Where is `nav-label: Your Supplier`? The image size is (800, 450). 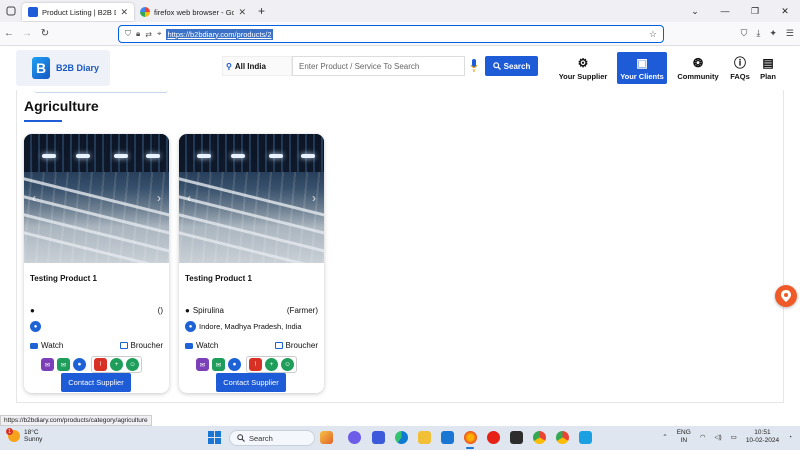
nav-label: Your Supplier is located at coordinates (583, 76).